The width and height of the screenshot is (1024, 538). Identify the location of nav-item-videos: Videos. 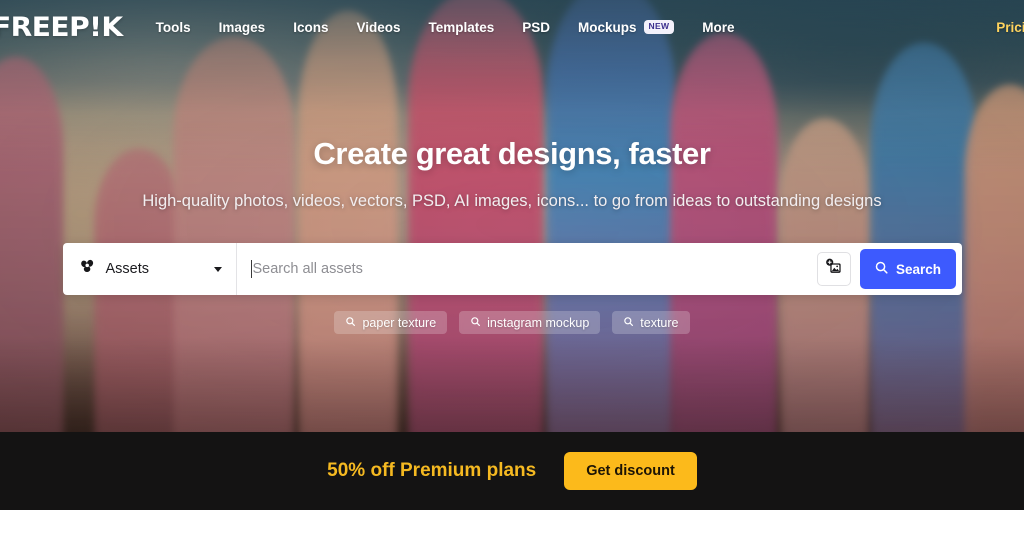
(378, 27).